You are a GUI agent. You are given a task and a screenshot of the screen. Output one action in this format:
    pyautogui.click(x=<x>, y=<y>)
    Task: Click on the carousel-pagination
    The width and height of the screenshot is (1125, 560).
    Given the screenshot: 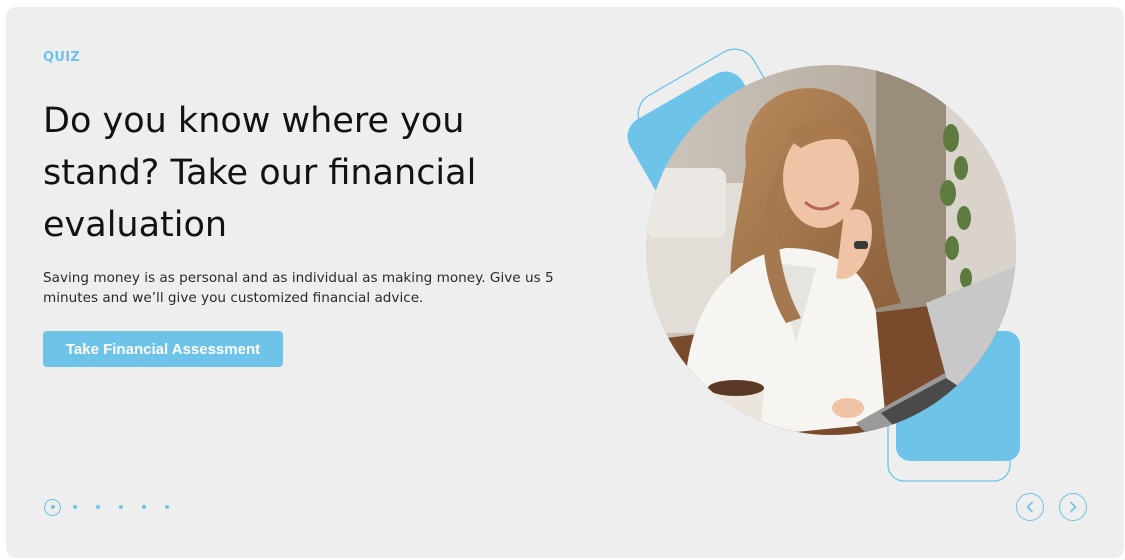 What is the action you would take?
    pyautogui.click(x=116, y=507)
    